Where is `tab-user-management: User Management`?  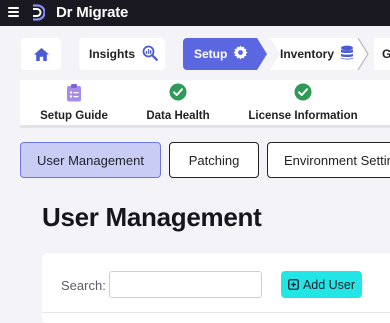 tab-user-management: User Management is located at coordinates (90, 160).